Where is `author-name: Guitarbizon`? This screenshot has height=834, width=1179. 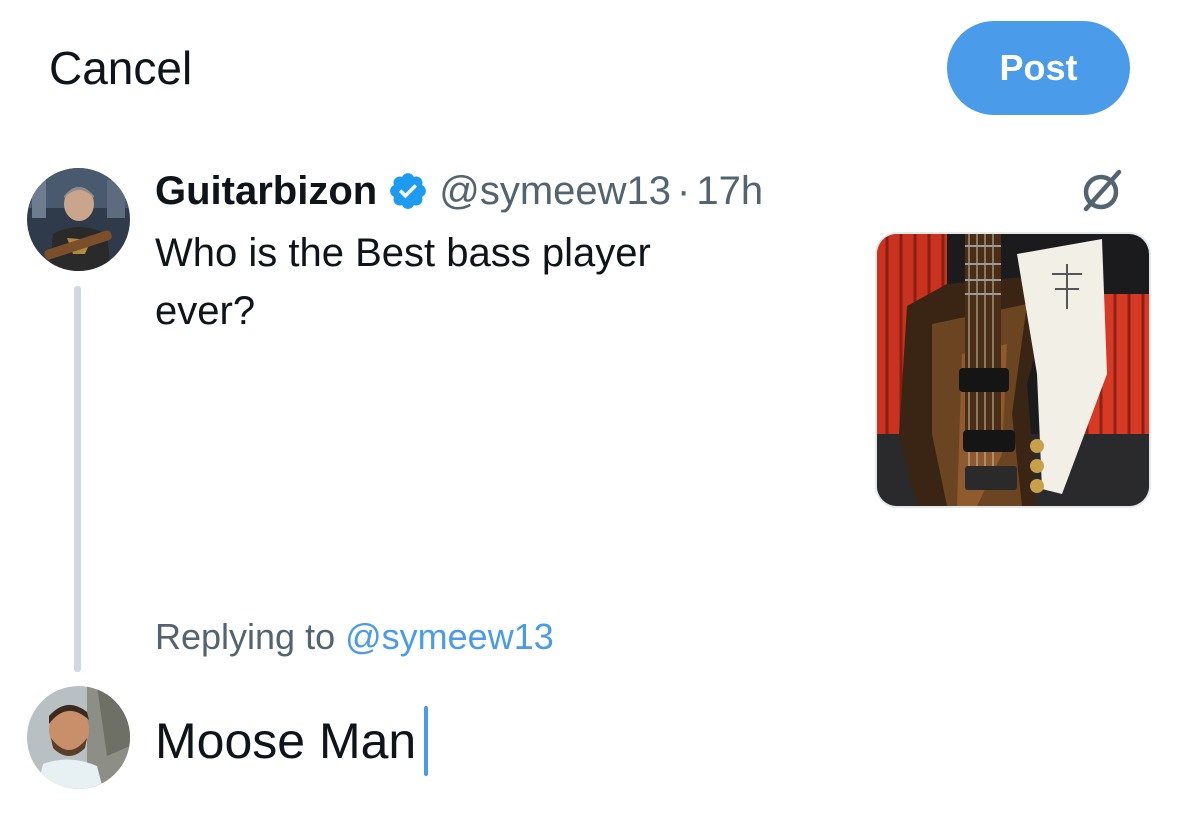
author-name: Guitarbizon is located at coordinates (266, 191).